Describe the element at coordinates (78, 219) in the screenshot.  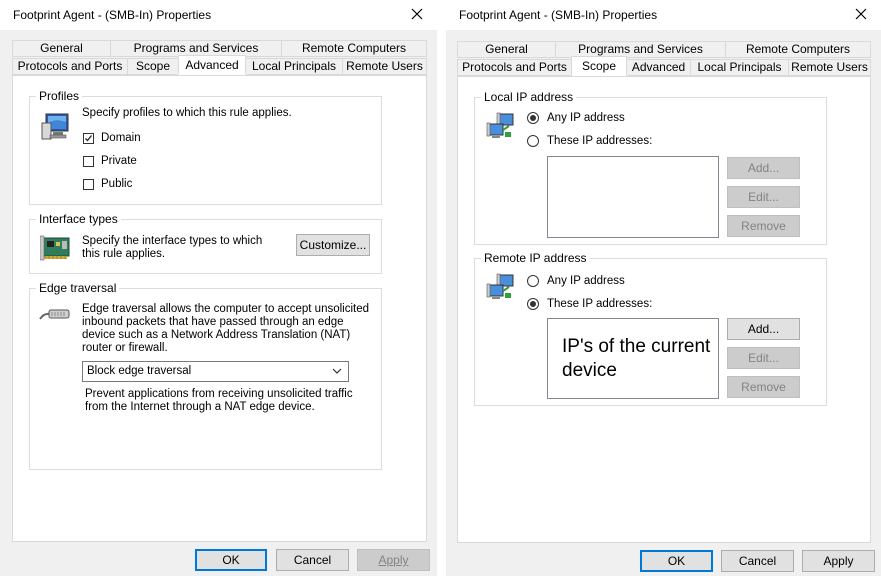
I see `interface-types-label: Interface types` at that location.